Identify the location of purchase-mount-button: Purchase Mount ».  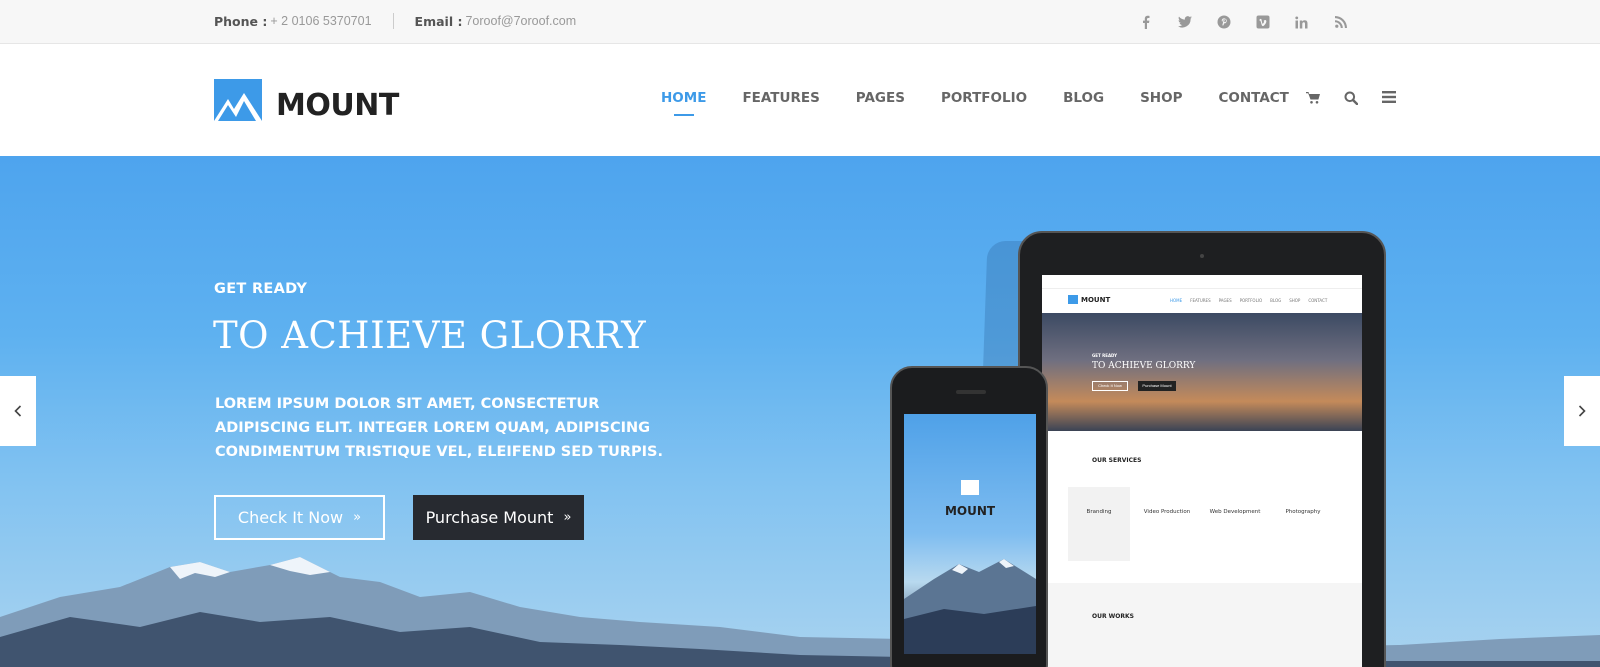
(498, 517).